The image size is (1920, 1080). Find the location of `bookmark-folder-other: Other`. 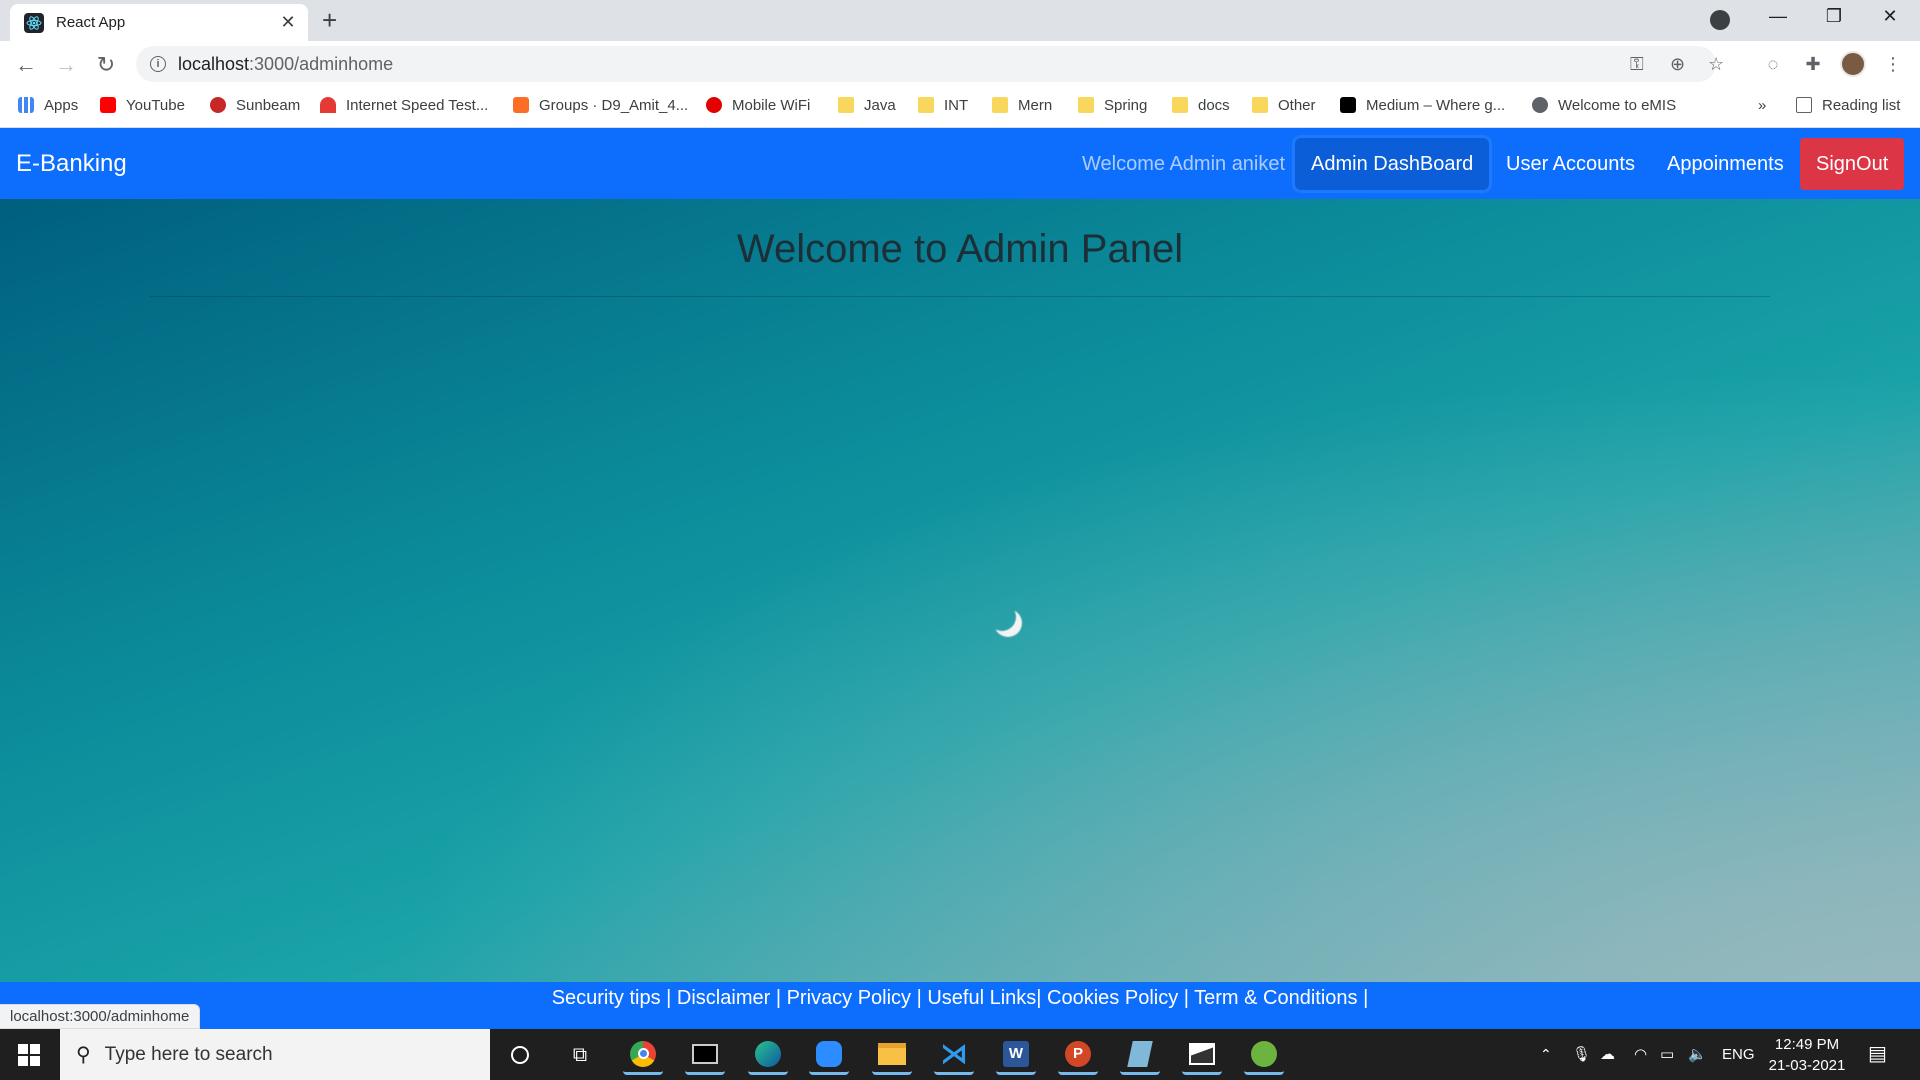

bookmark-folder-other: Other is located at coordinates (1284, 105).